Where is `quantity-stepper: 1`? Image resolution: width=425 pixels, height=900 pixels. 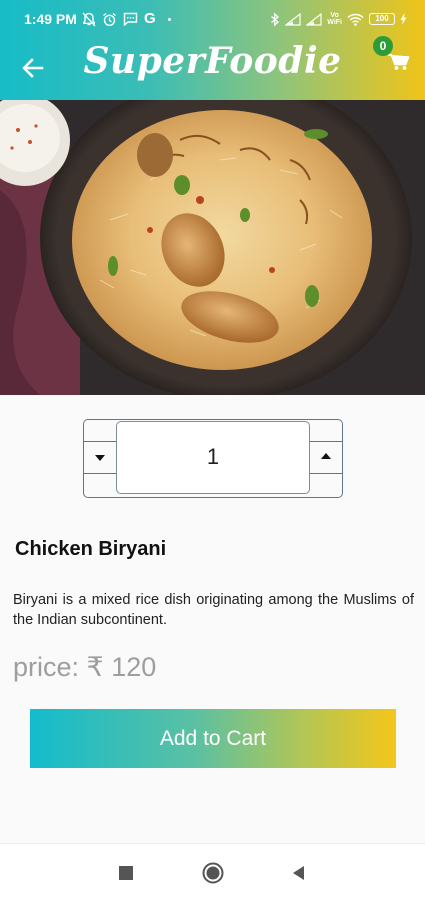 quantity-stepper: 1 is located at coordinates (213, 458).